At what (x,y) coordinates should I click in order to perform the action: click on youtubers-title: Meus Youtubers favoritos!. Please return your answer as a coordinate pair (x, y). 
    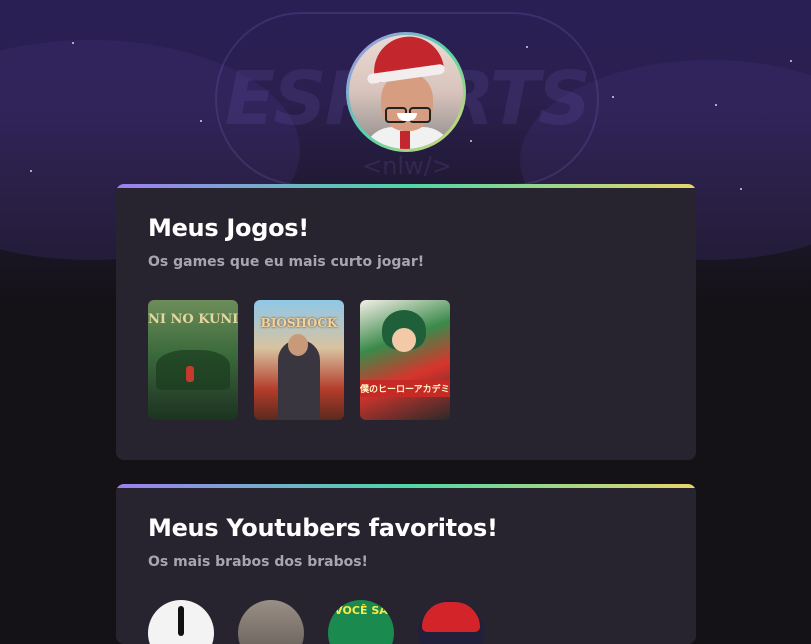
    Looking at the image, I should click on (323, 528).